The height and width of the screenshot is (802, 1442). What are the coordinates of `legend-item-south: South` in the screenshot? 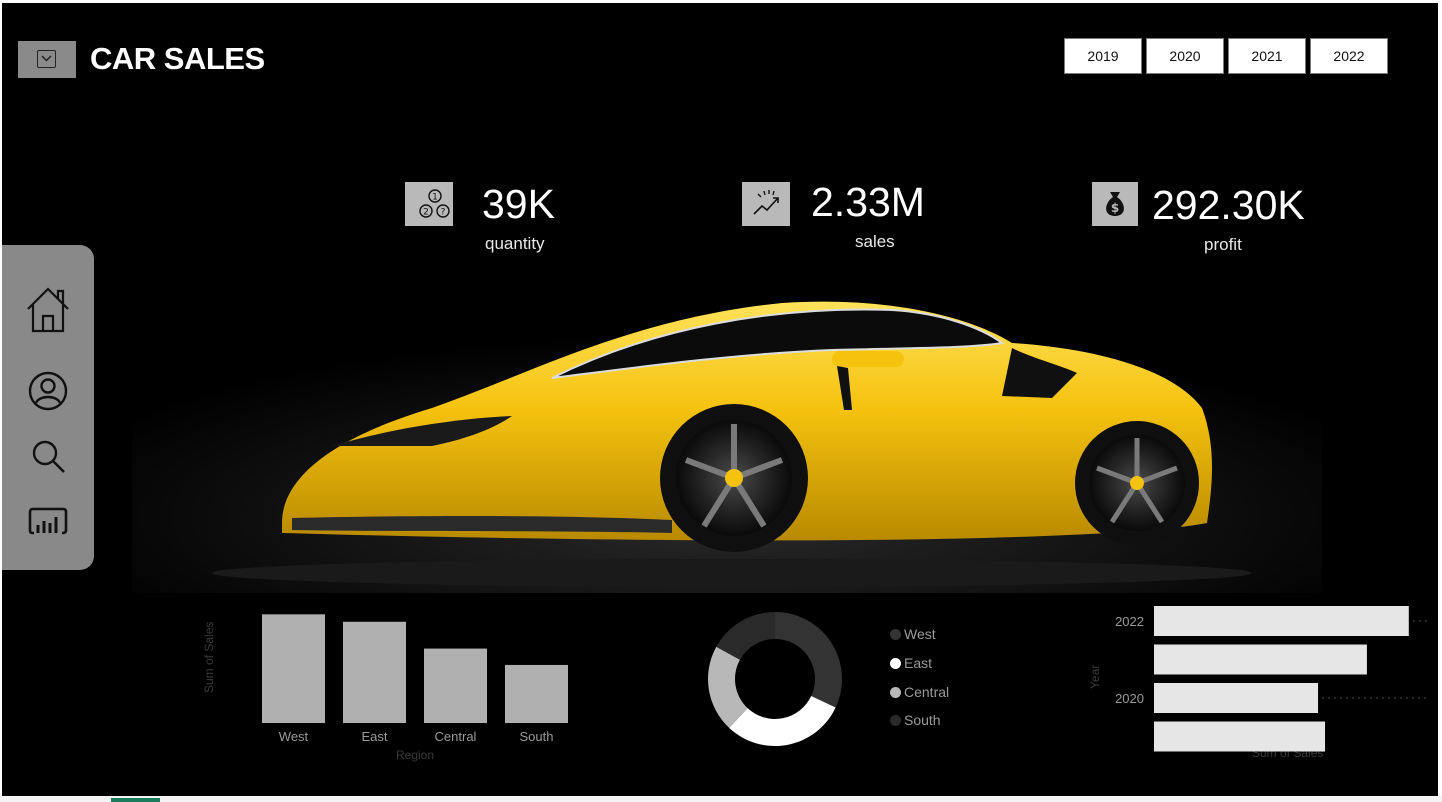 It's located at (915, 720).